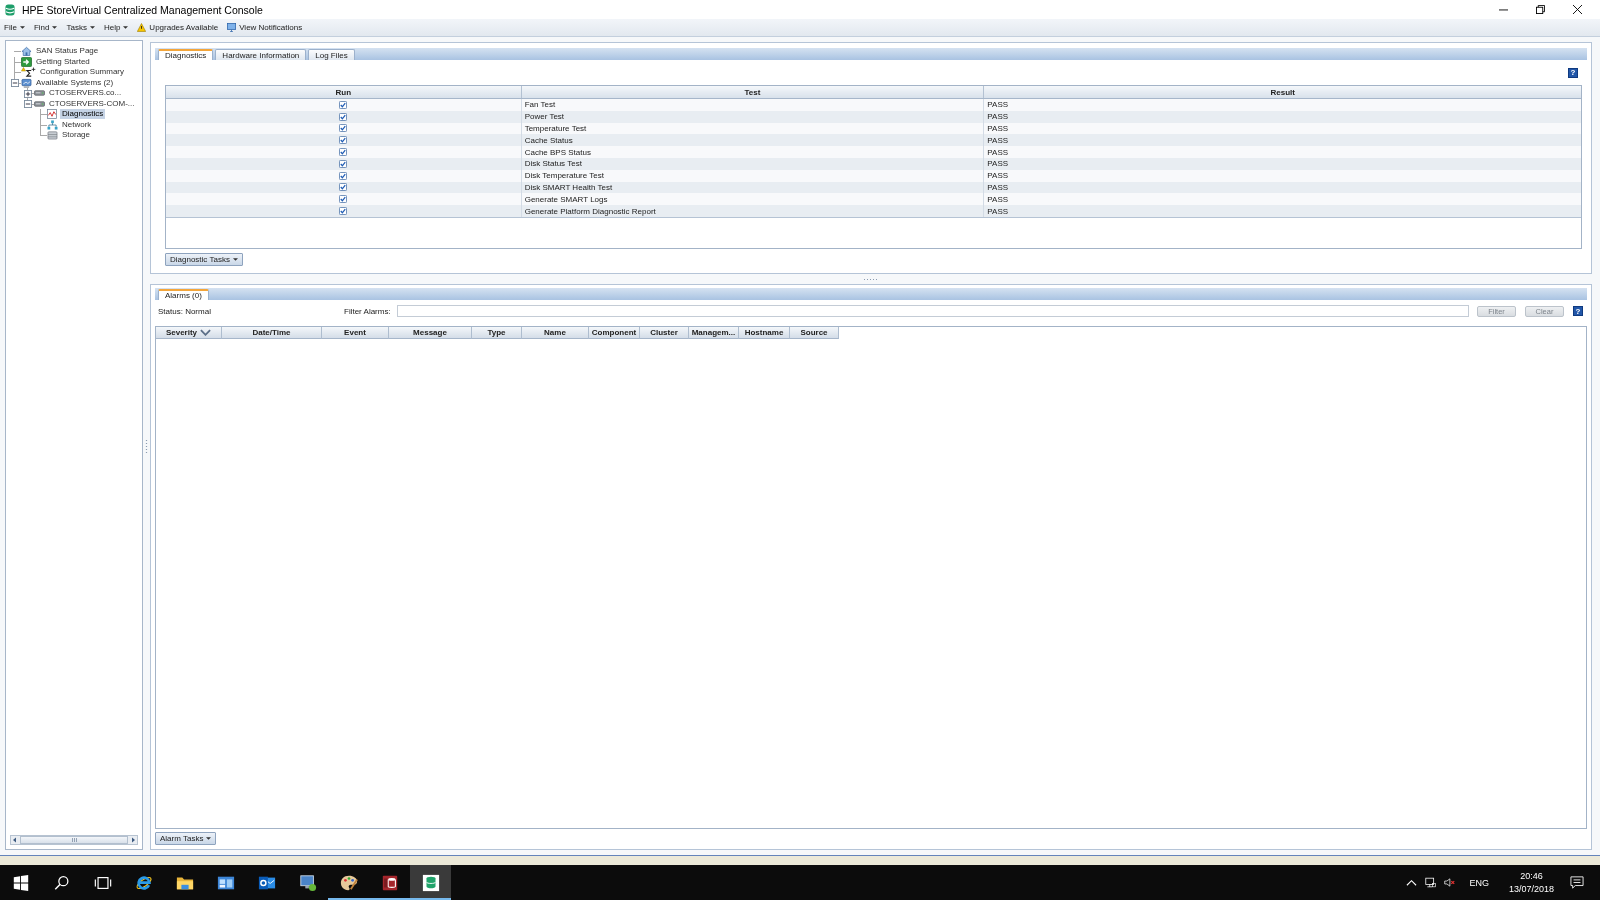  What do you see at coordinates (27, 93) in the screenshot?
I see `expand-icon` at bounding box center [27, 93].